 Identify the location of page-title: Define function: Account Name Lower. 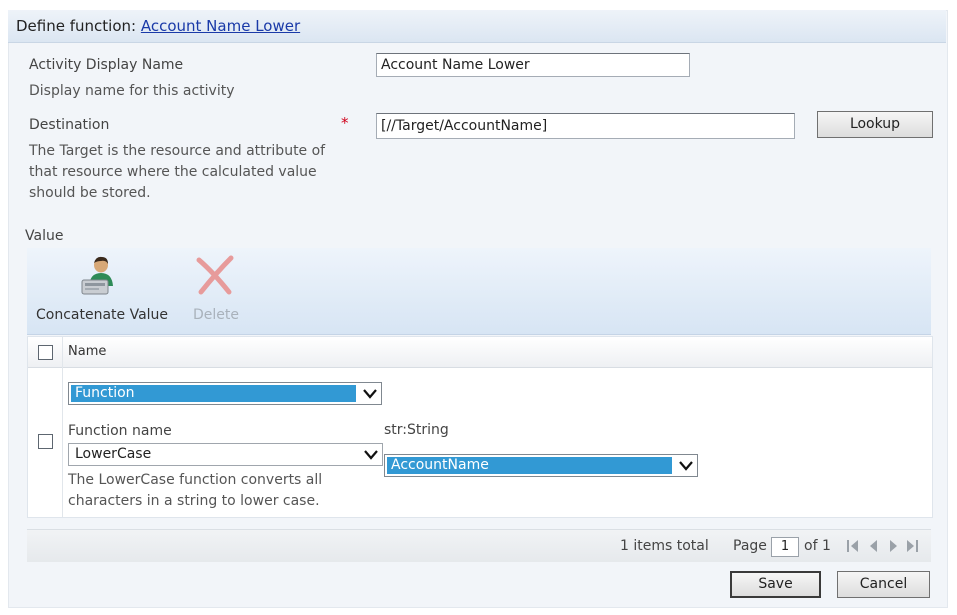
(158, 26).